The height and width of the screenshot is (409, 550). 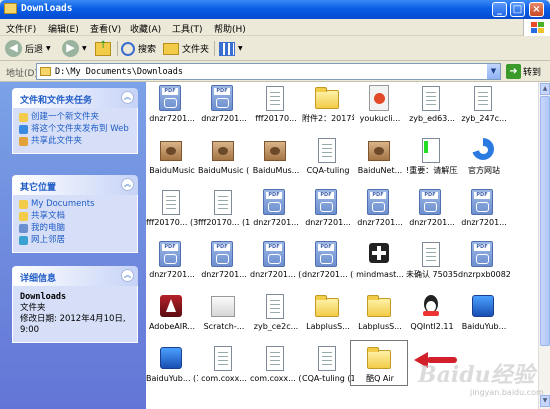 What do you see at coordinates (536, 9) in the screenshot?
I see `close-button: ×` at bounding box center [536, 9].